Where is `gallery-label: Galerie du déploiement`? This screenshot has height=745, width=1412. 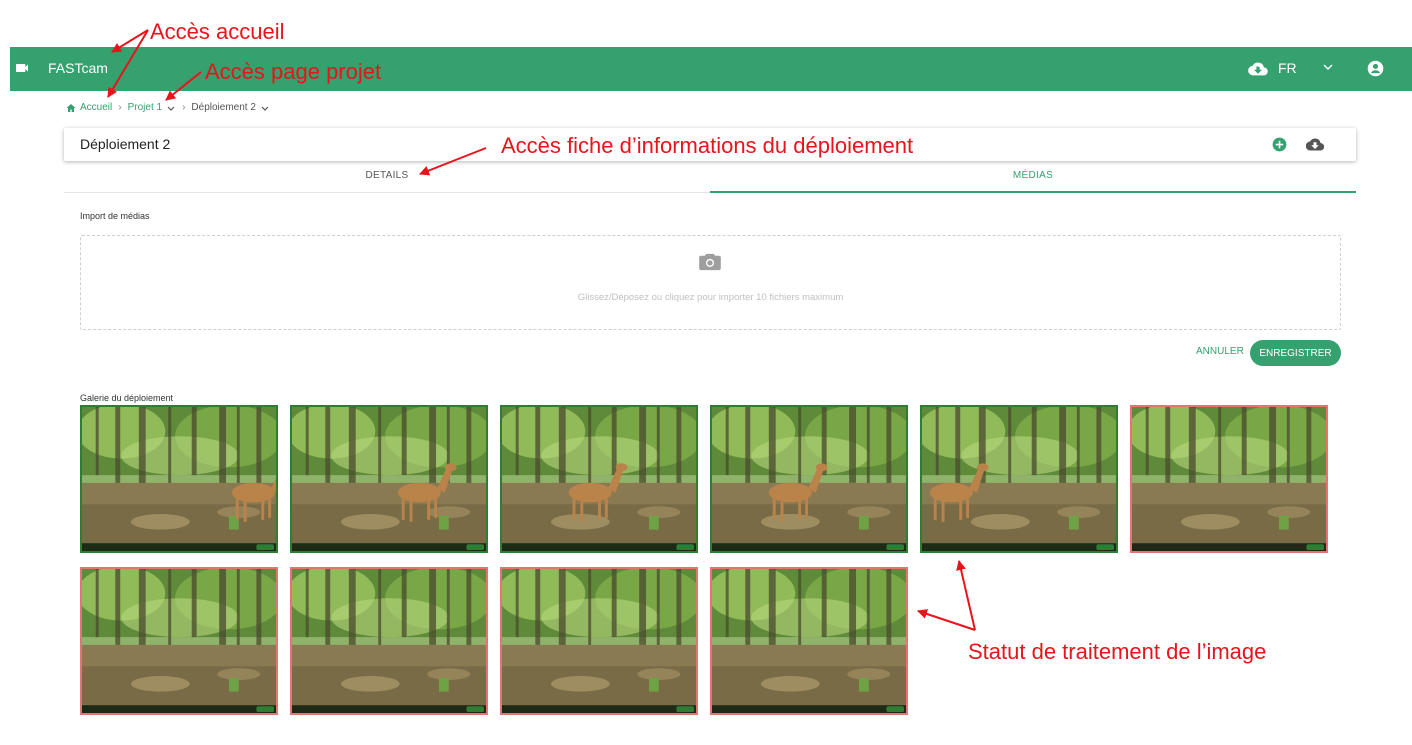 gallery-label: Galerie du déploiement is located at coordinates (127, 398).